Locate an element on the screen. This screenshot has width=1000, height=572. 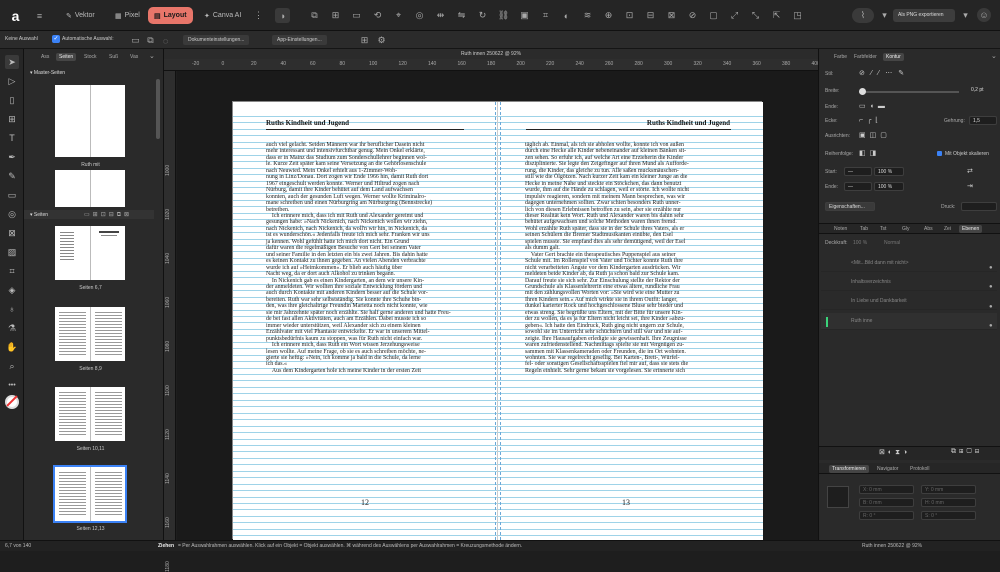
persona-vektor: ✎ Vektor is located at coordinates (80, 15).